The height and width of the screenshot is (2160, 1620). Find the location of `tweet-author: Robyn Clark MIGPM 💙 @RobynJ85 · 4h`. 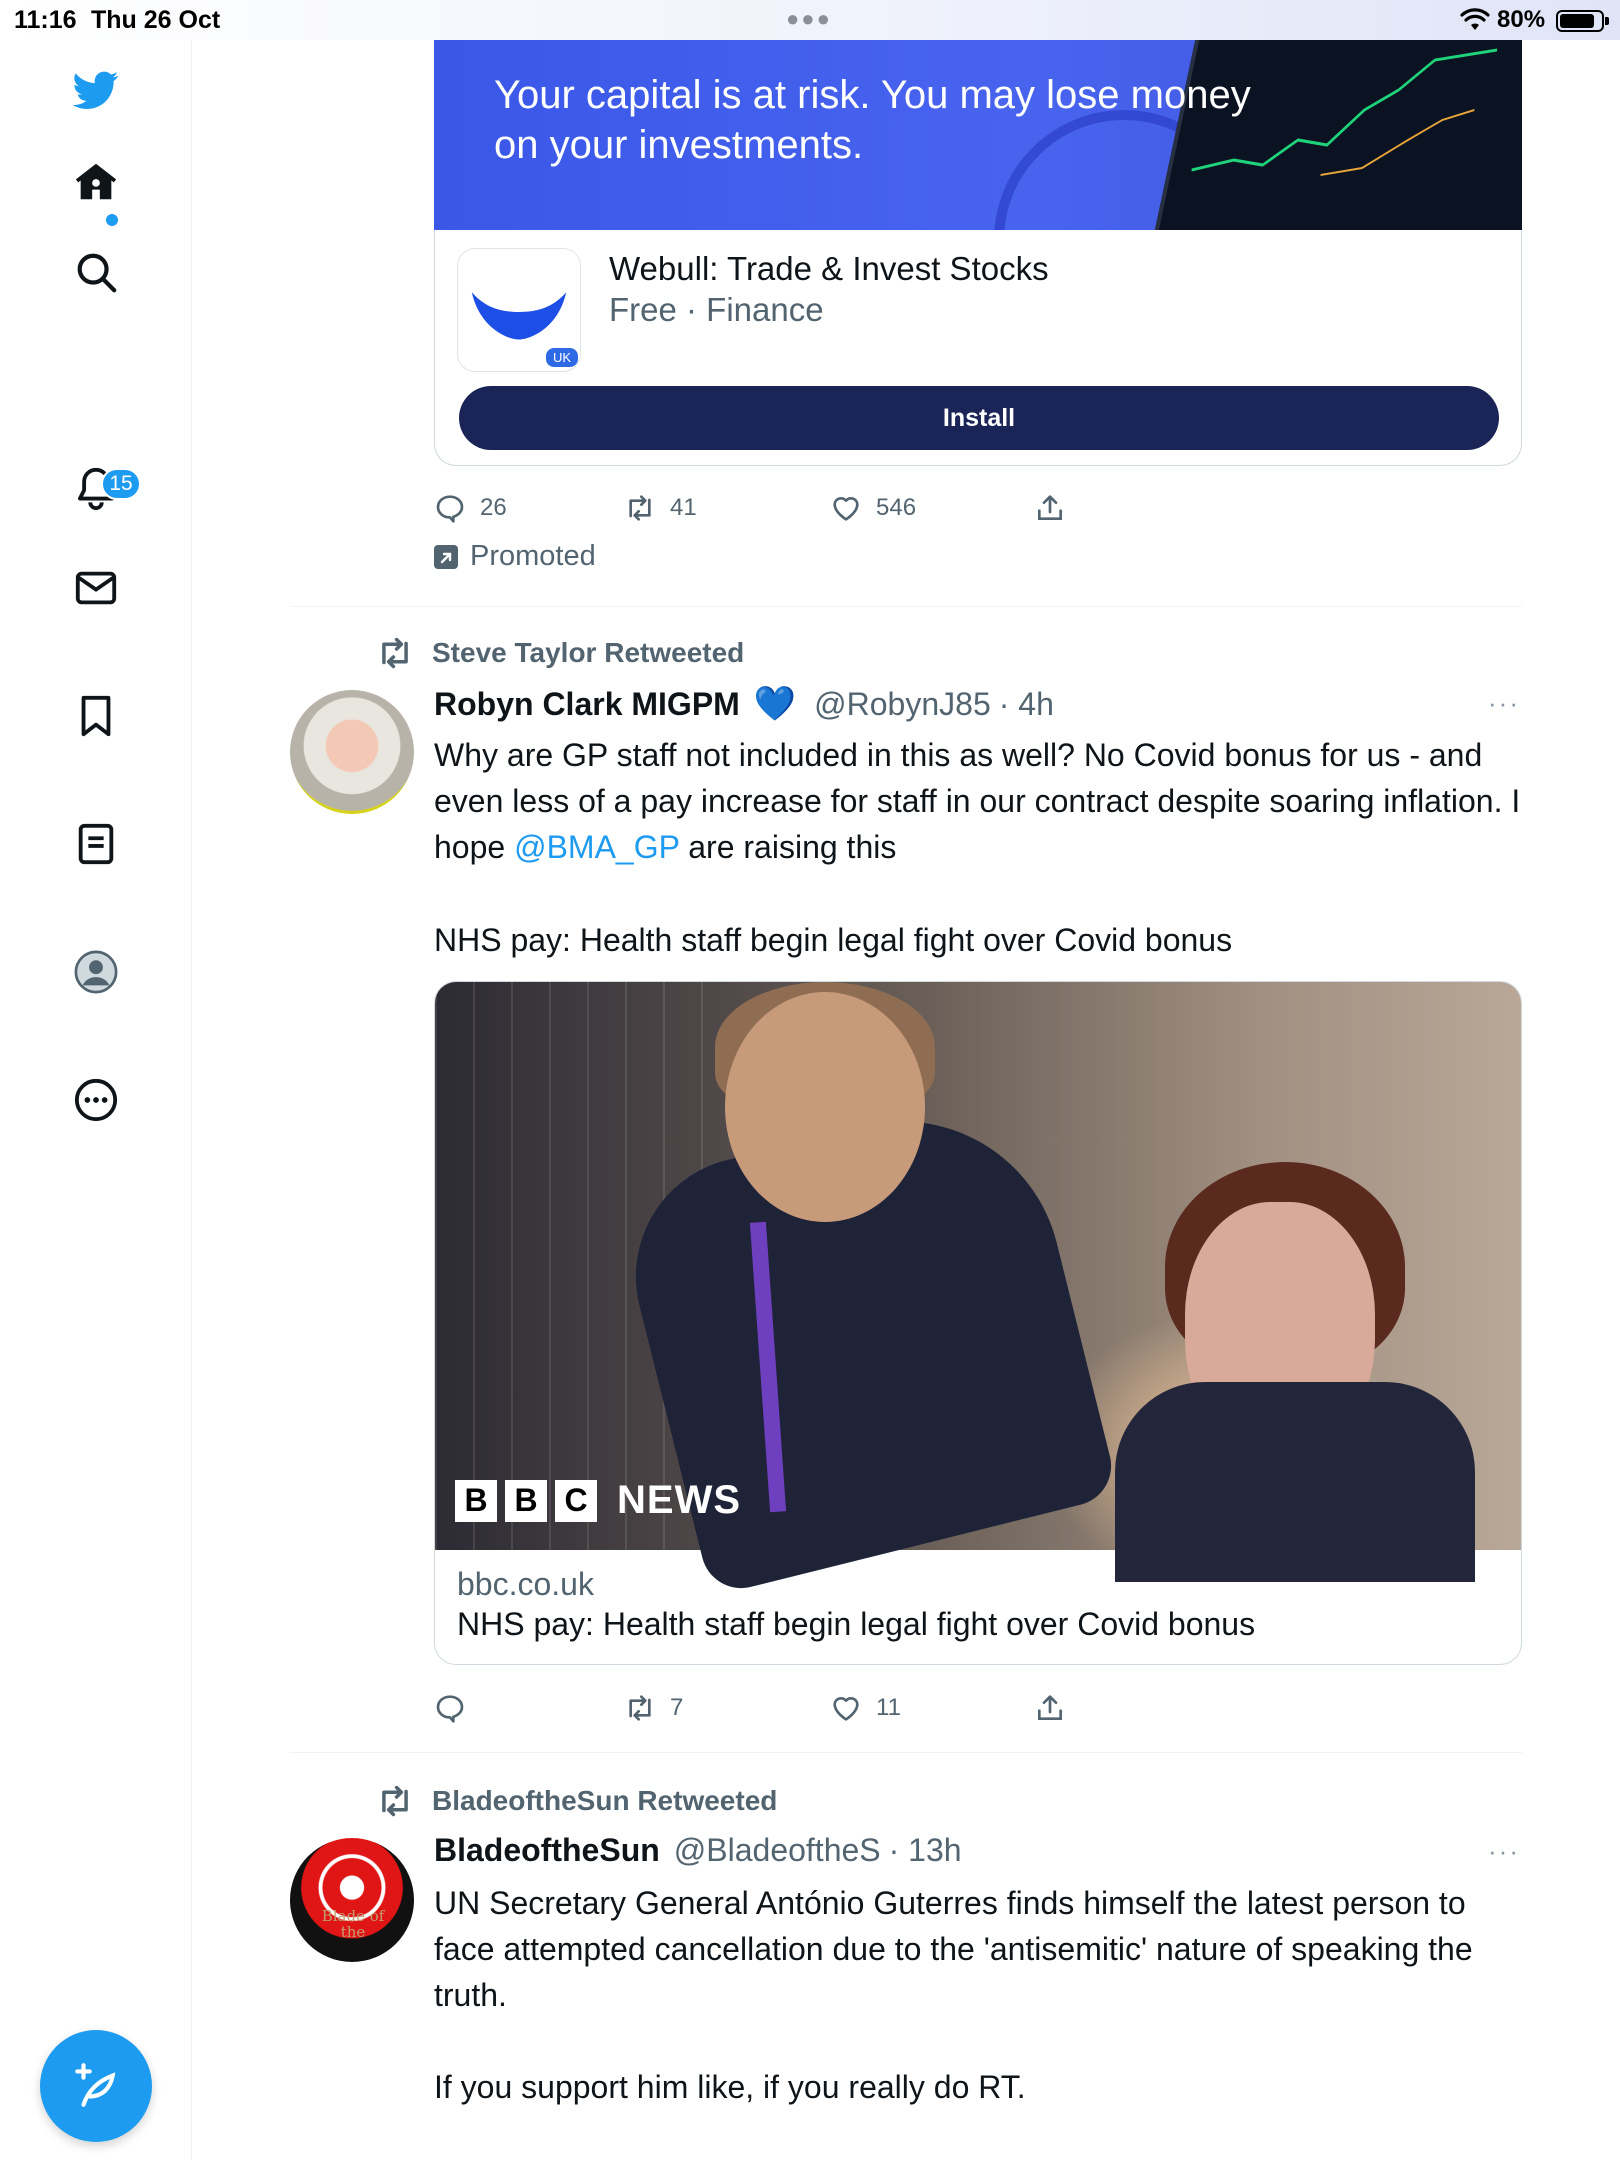

tweet-author: Robyn Clark MIGPM 💙 @RobynJ85 · 4h is located at coordinates (744, 704).